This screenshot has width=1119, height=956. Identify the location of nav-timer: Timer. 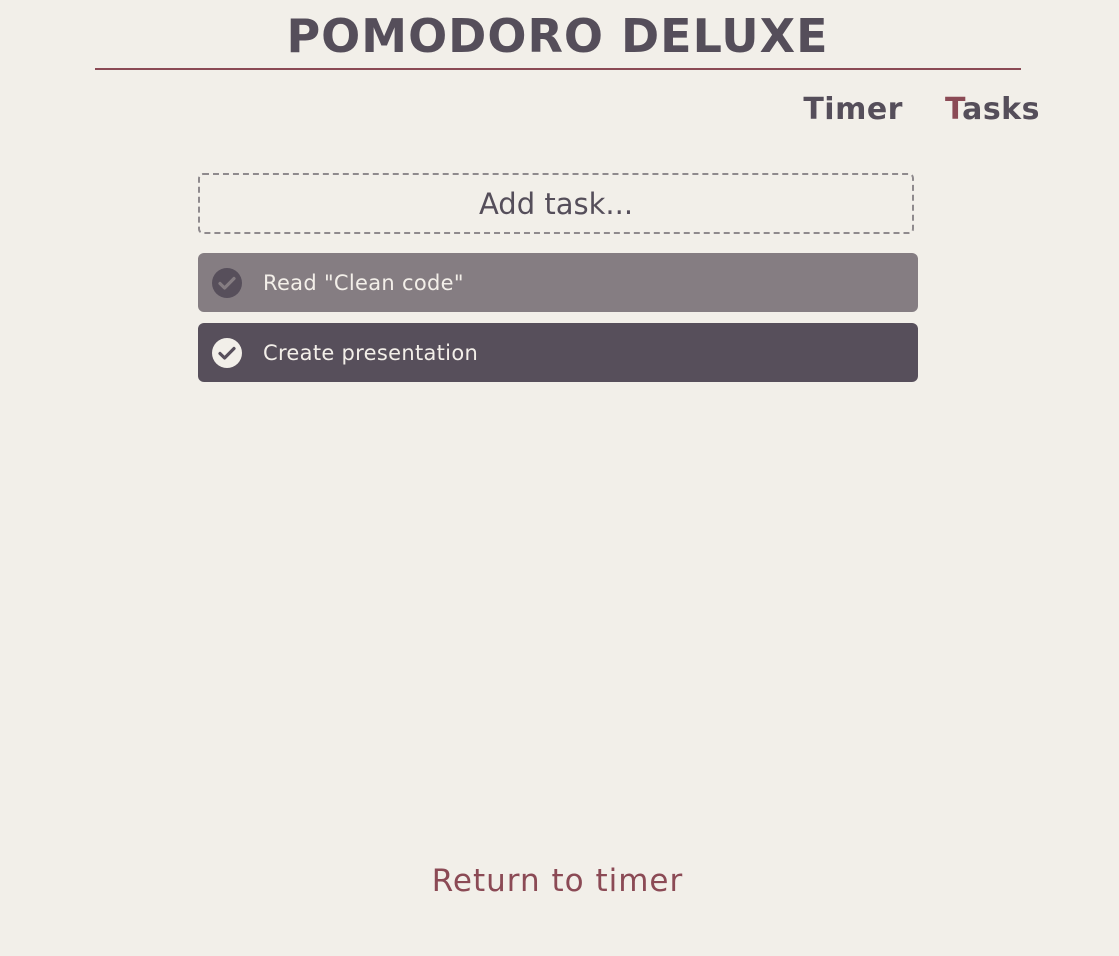
(853, 110).